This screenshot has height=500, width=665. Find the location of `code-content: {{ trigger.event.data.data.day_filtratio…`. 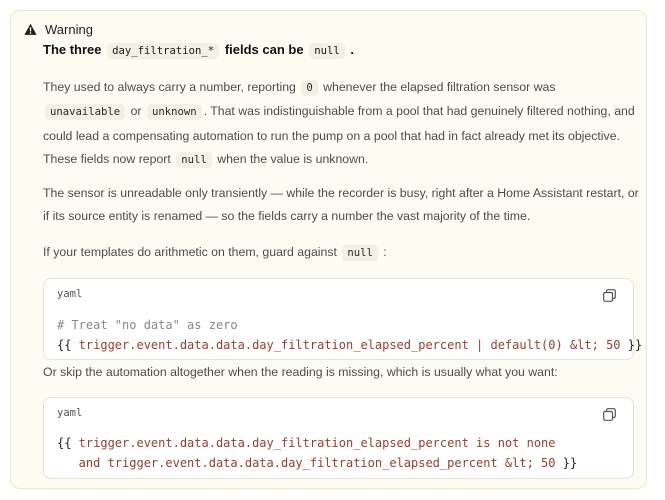

code-content: {{ trigger.event.data.data.day_filtratio… is located at coordinates (317, 453).